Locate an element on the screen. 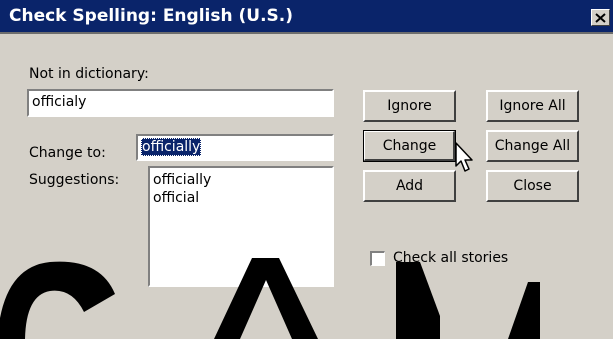  change-all-button: Change All is located at coordinates (532, 146).